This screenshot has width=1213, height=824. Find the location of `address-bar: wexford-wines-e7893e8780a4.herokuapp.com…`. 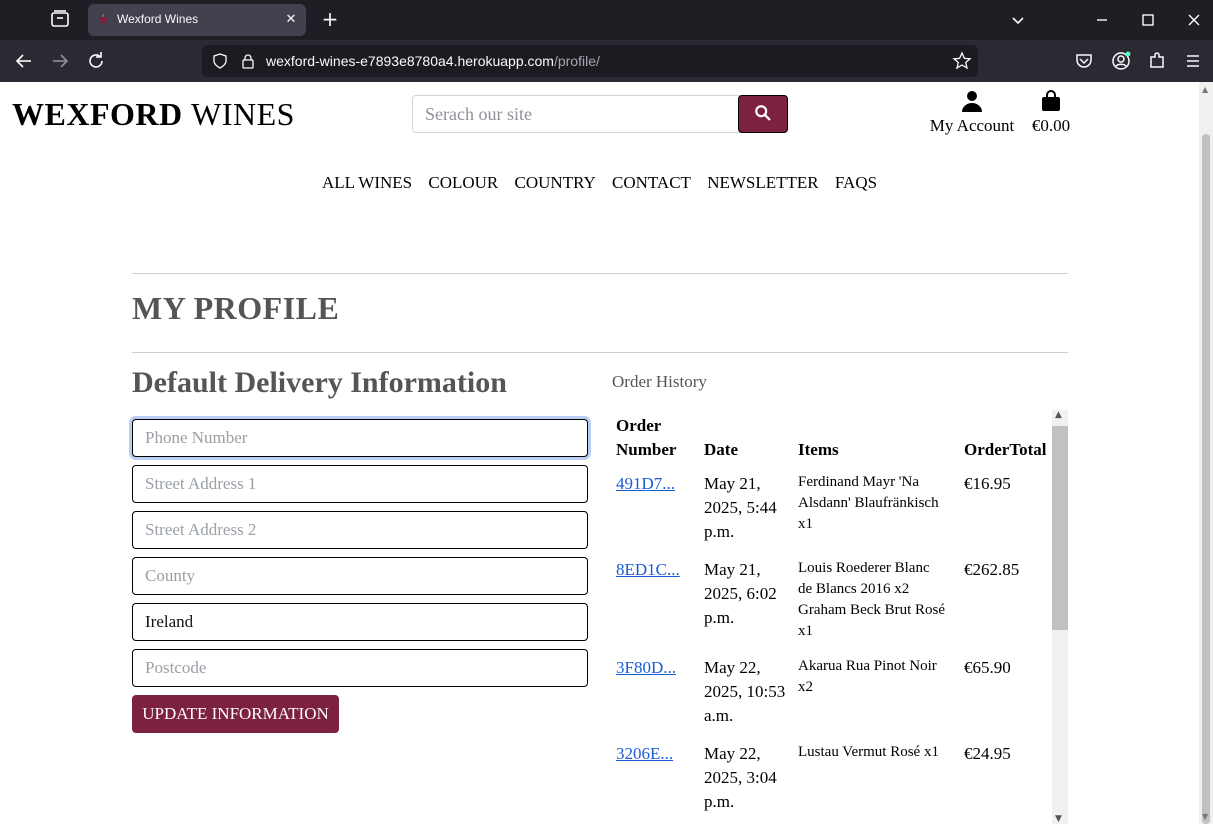

address-bar: wexford-wines-e7893e8780a4.herokuapp.com… is located at coordinates (590, 61).